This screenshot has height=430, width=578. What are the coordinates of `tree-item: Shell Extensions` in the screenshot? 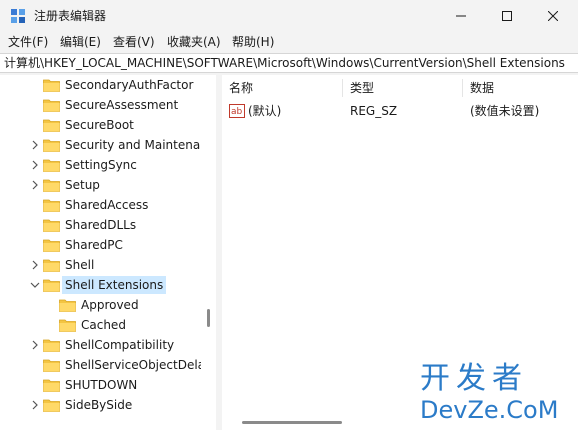 It's located at (100, 285).